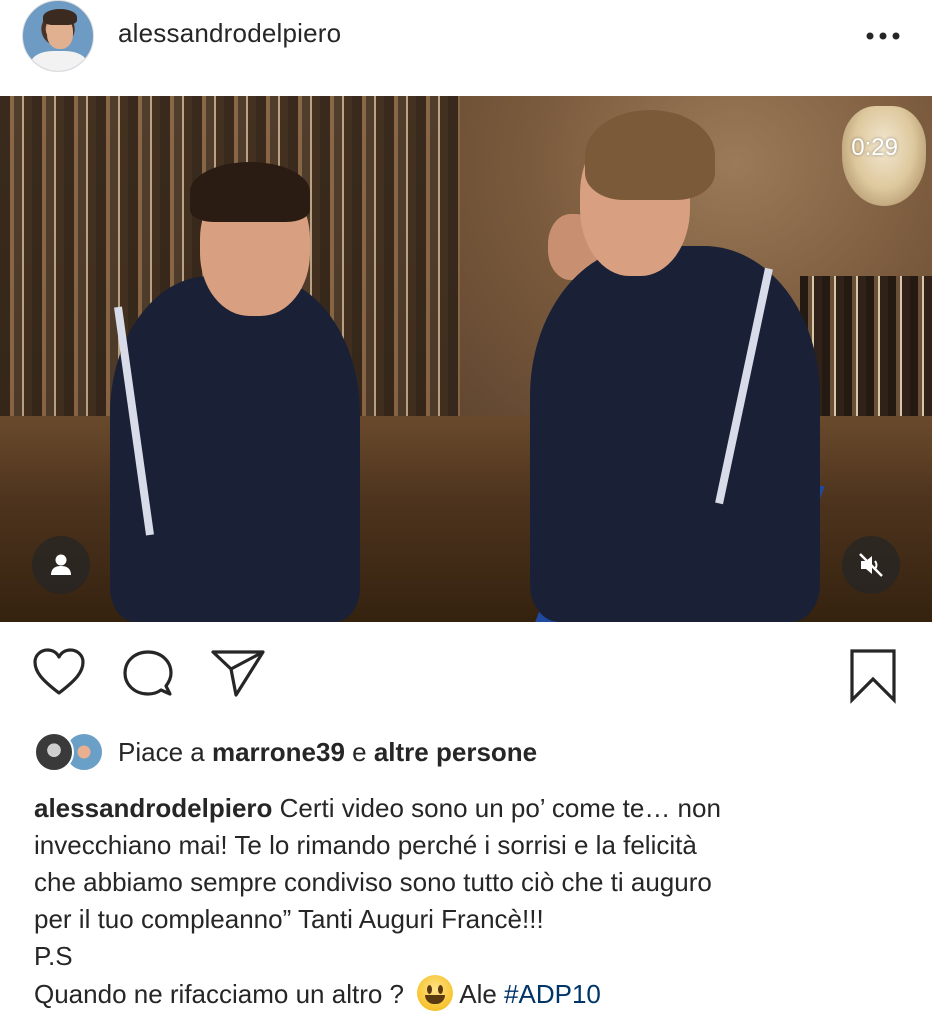 This screenshot has width=932, height=1024. I want to click on smiley-emoji-icon, so click(435, 993).